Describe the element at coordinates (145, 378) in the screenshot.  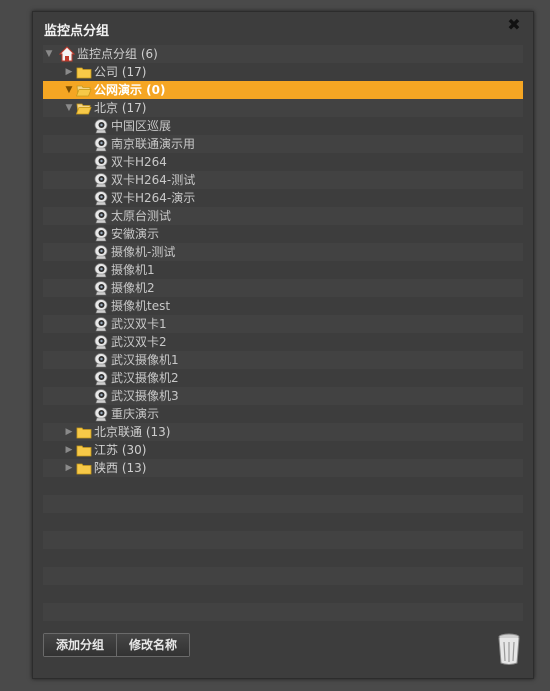
I see `camera-label: 武汉摄像机2` at that location.